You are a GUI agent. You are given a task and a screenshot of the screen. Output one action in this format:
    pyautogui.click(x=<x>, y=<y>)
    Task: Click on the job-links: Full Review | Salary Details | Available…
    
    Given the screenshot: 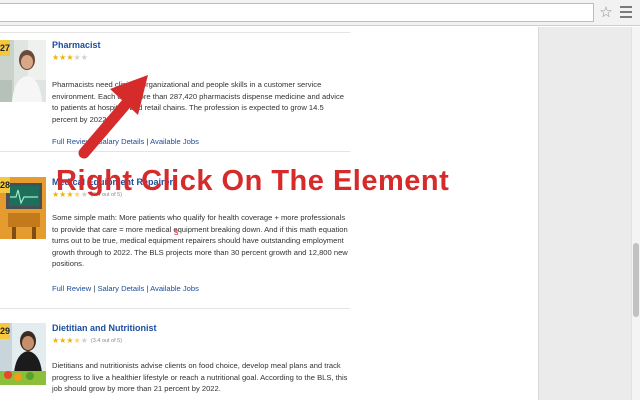 What is the action you would take?
    pyautogui.click(x=125, y=288)
    